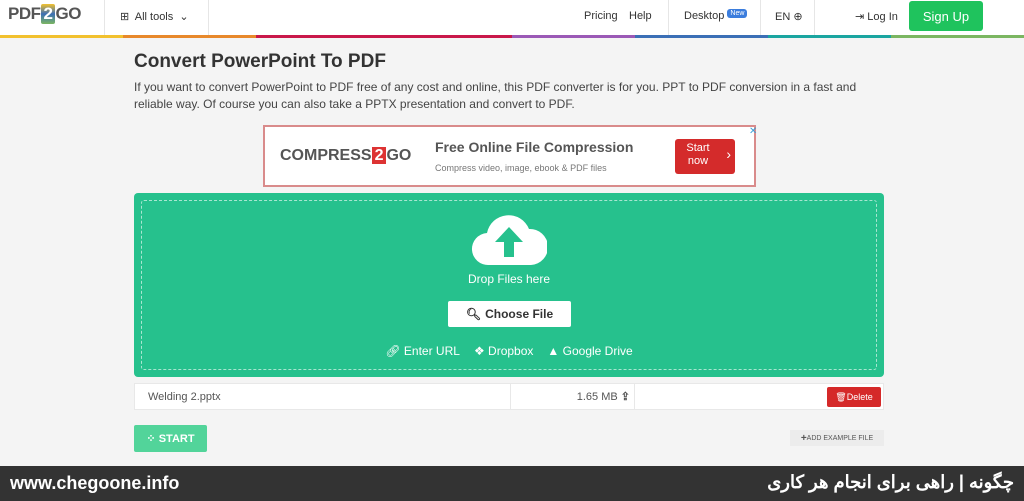 This screenshot has height=501, width=1024. What do you see at coordinates (184, 17) in the screenshot?
I see `chevron-down-icon: ⌄` at bounding box center [184, 17].